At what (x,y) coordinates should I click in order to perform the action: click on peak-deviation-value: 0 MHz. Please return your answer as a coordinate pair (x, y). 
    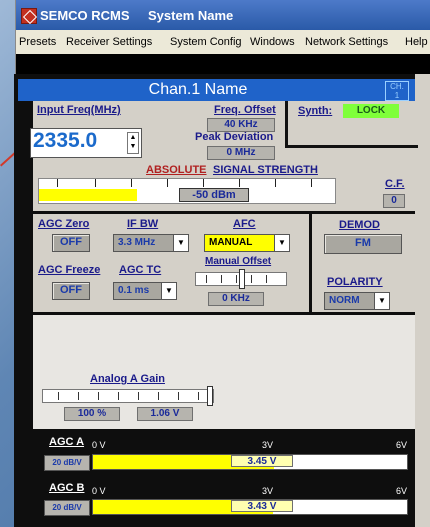
    Looking at the image, I should click on (241, 153).